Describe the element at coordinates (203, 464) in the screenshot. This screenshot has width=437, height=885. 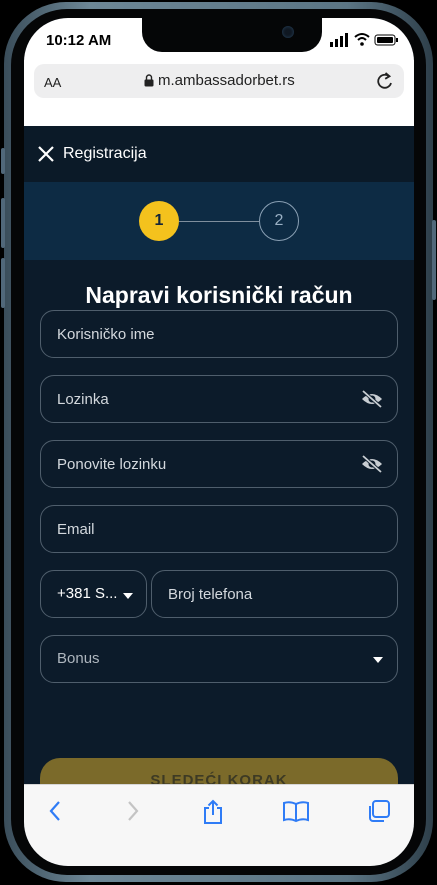
I see `repeat-password-input` at that location.